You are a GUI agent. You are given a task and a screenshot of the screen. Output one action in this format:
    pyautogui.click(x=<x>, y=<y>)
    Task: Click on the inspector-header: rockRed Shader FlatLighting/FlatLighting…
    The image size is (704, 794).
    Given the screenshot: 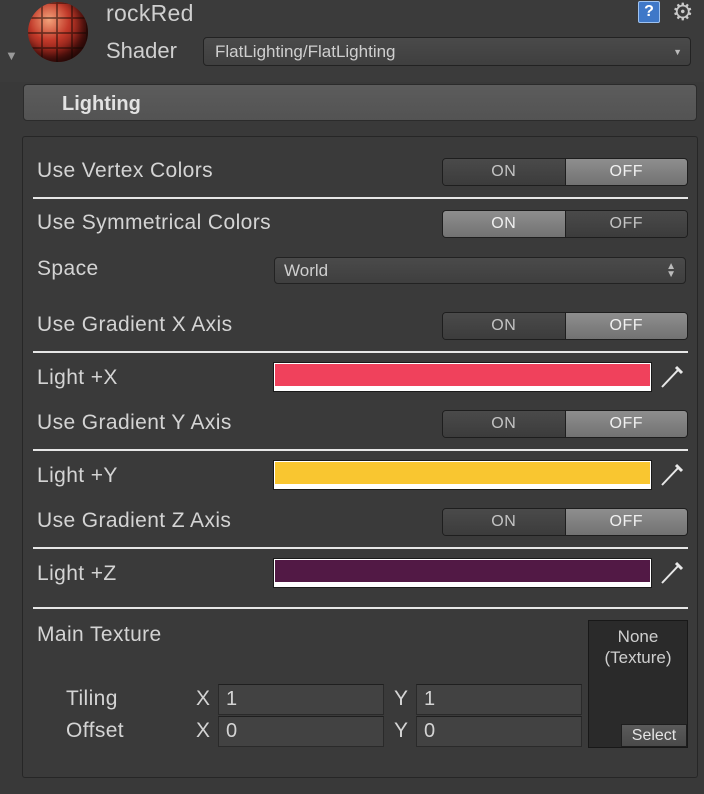 What is the action you would take?
    pyautogui.click(x=352, y=41)
    